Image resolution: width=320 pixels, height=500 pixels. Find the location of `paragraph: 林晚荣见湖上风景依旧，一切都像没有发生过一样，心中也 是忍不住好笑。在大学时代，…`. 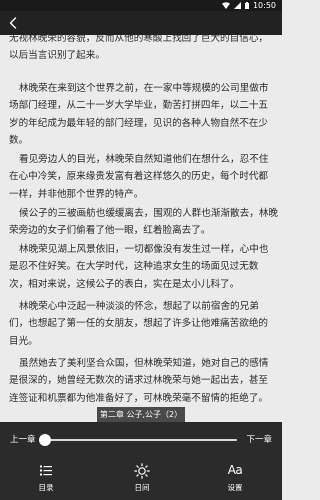

paragraph: 林晚荣见湖上风景依旧，一切都像没有发生过一样，心中也 是忍不住好笑。在大学时代，… is located at coordinates (139, 267).